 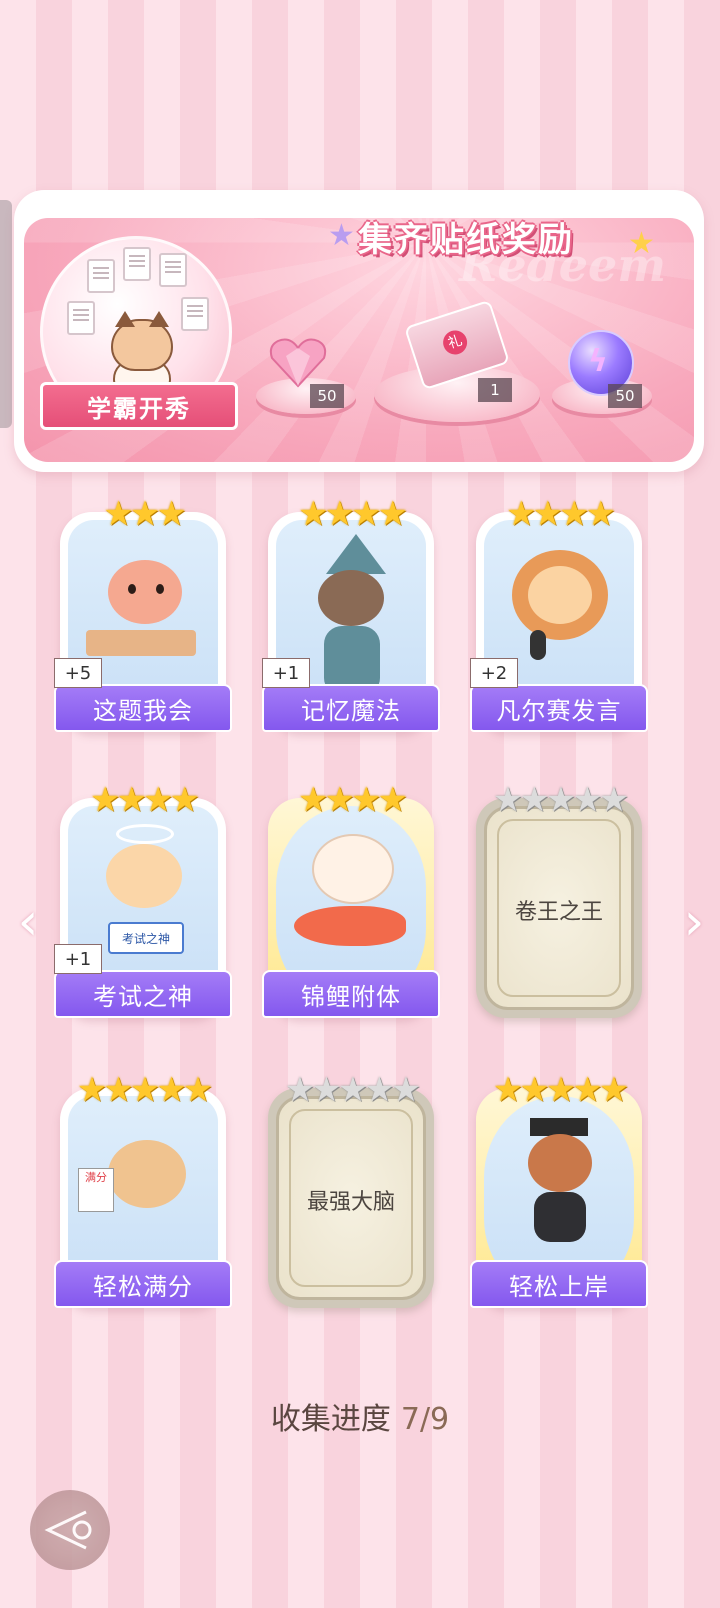 What do you see at coordinates (330, 1419) in the screenshot?
I see `progress-label: 收集进度` at bounding box center [330, 1419].